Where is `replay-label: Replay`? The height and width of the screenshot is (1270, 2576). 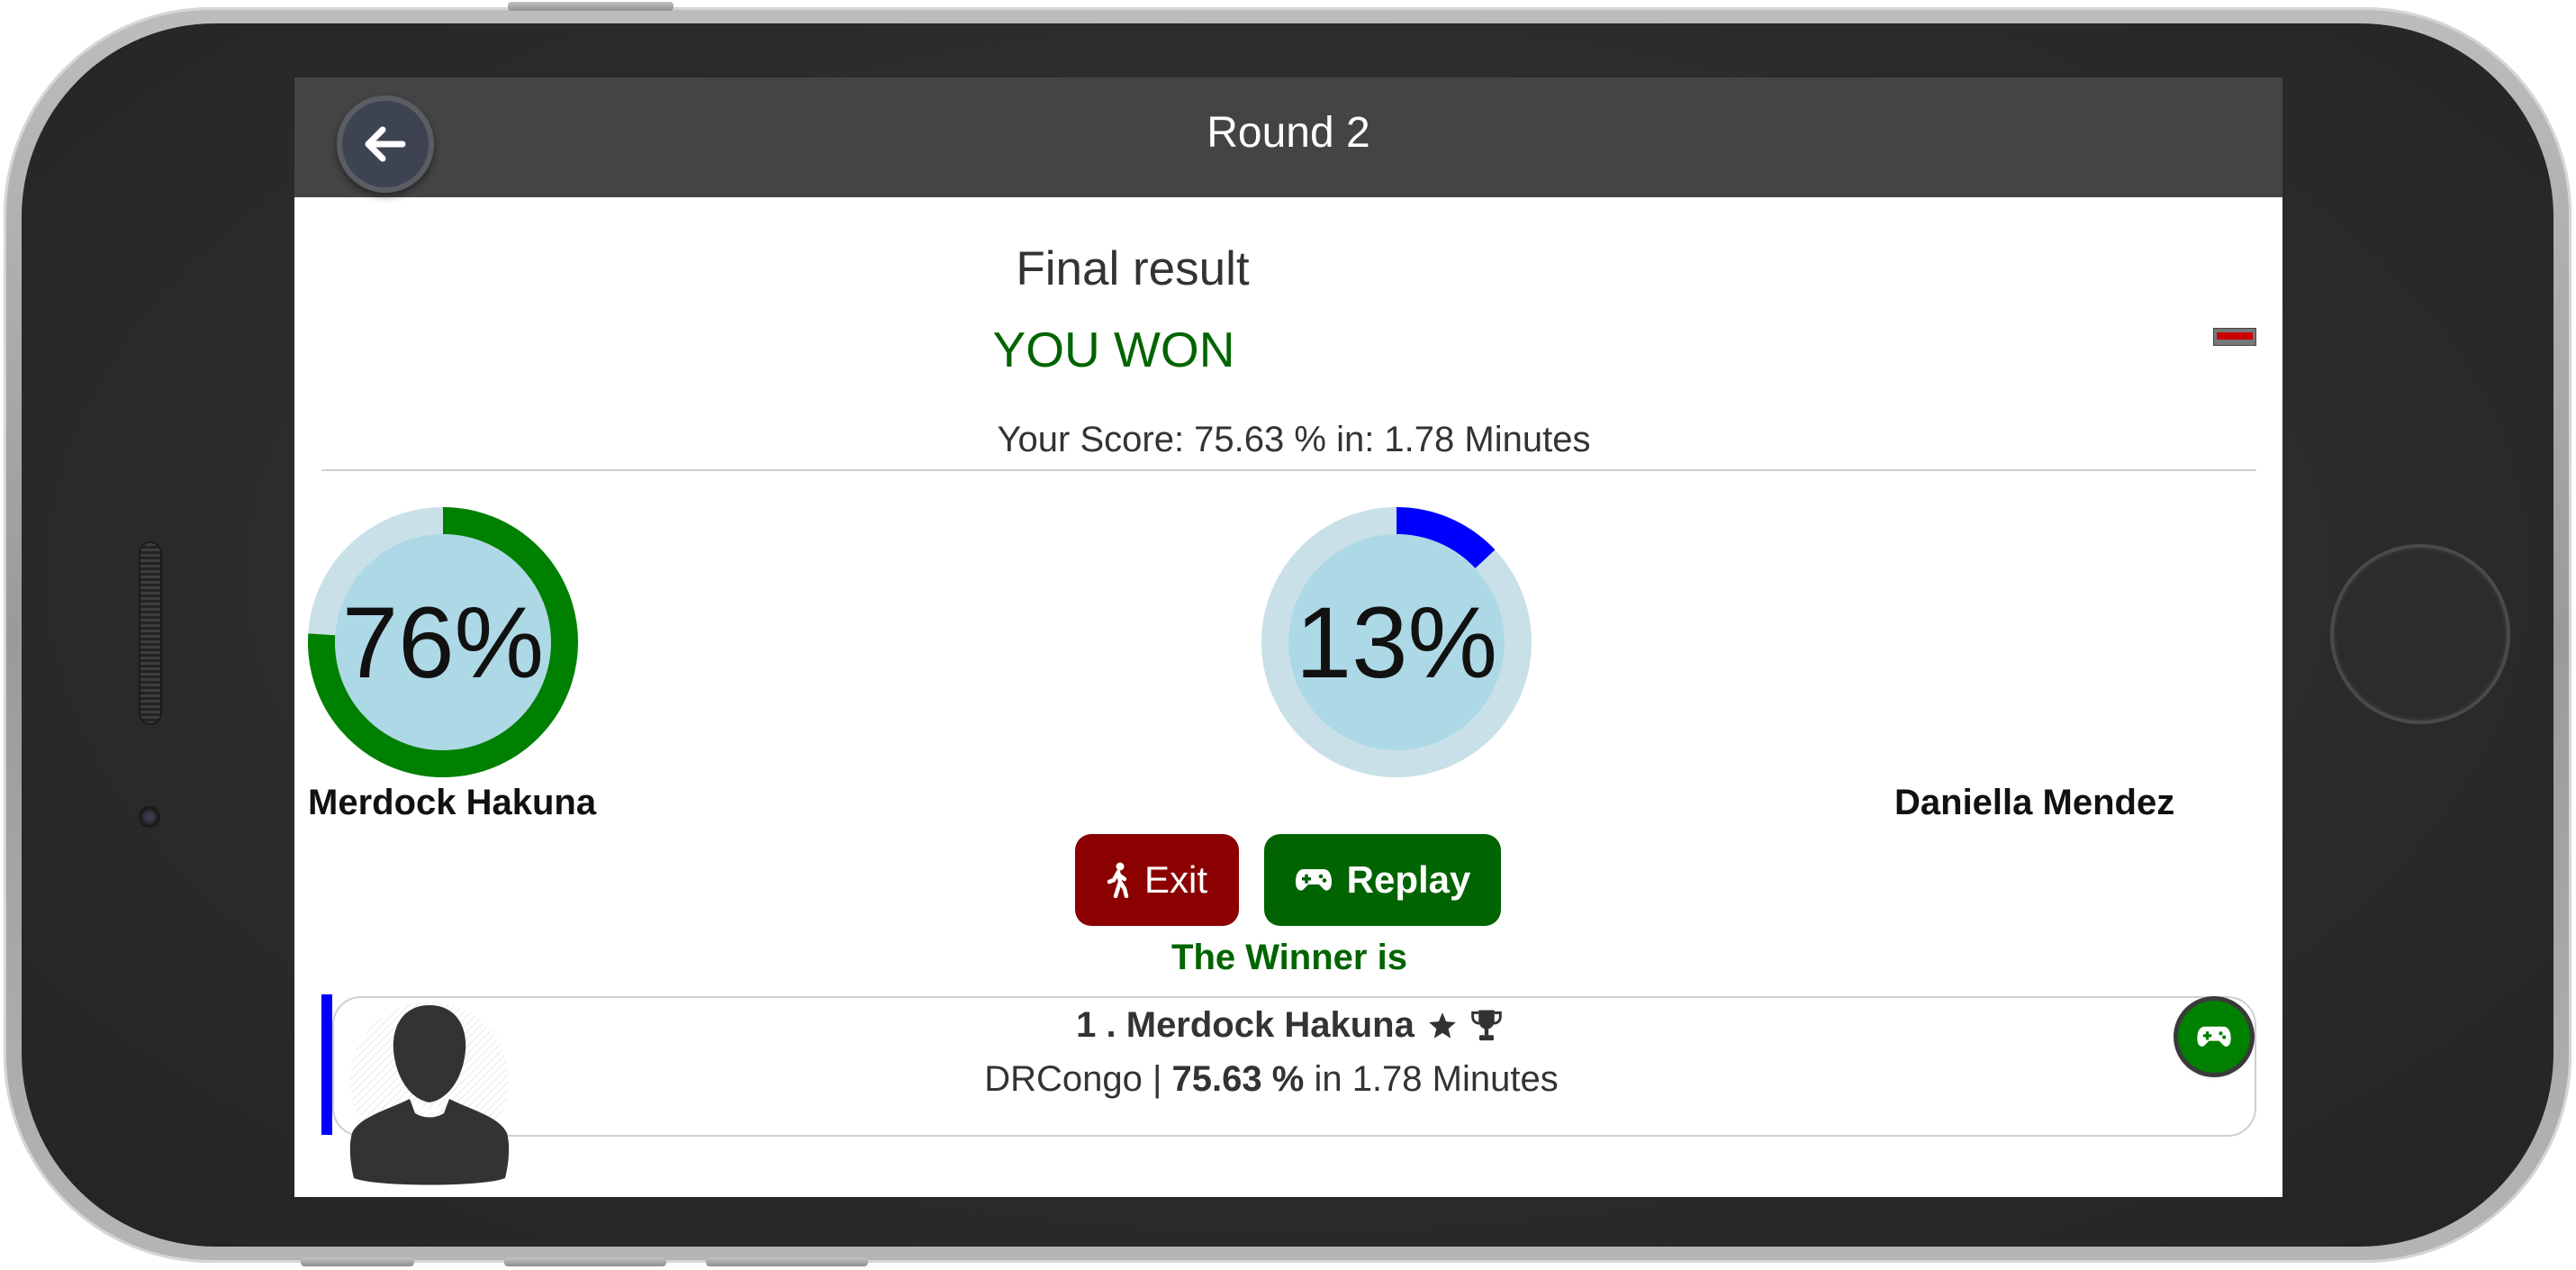
replay-label: Replay is located at coordinates (1408, 879).